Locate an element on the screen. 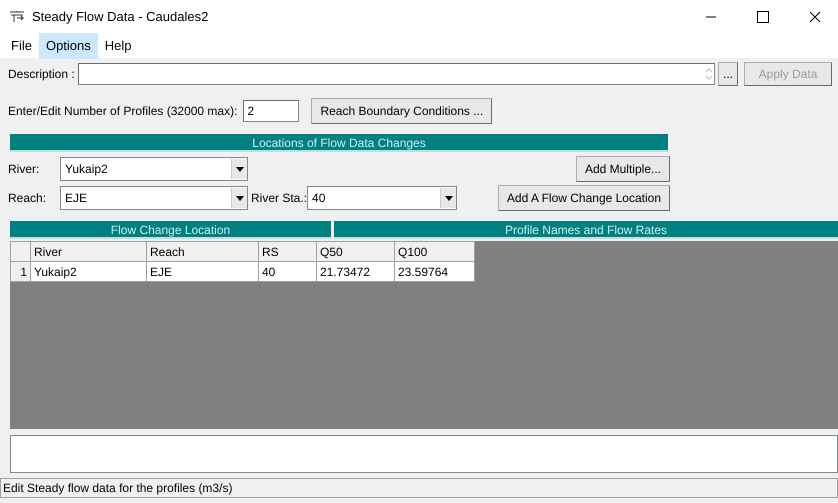 Image resolution: width=838 pixels, height=503 pixels. river-label: River: is located at coordinates (24, 169).